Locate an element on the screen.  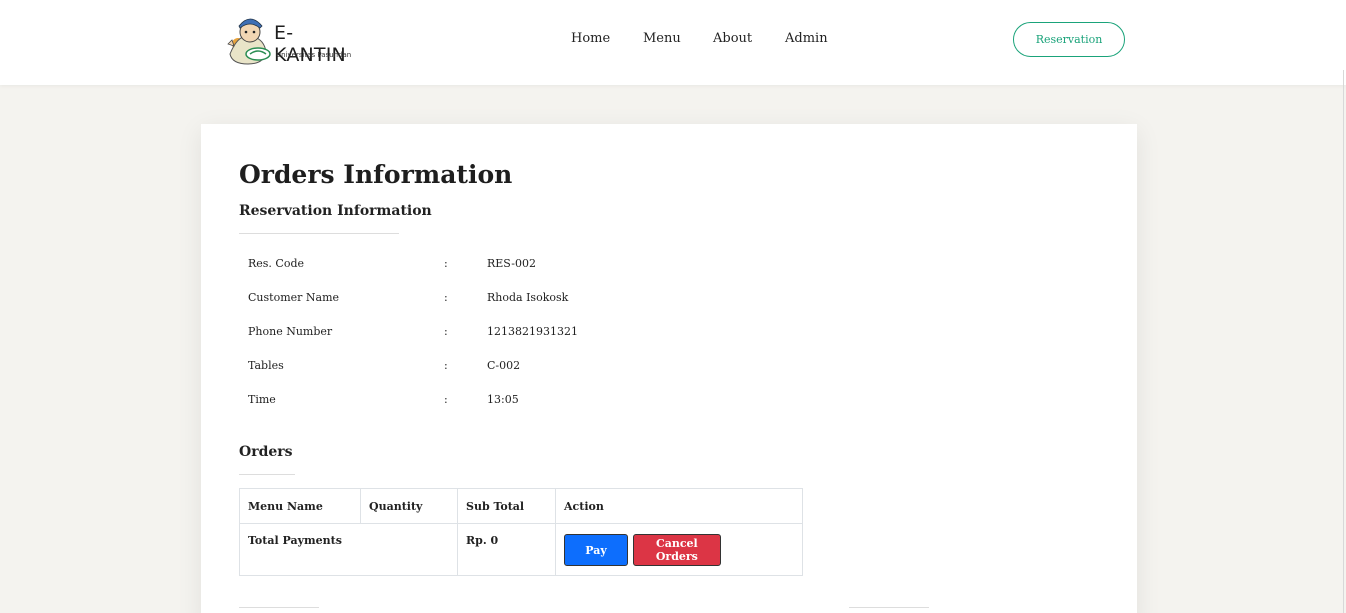
reservation-section-title: Reservation Information is located at coordinates (335, 211).